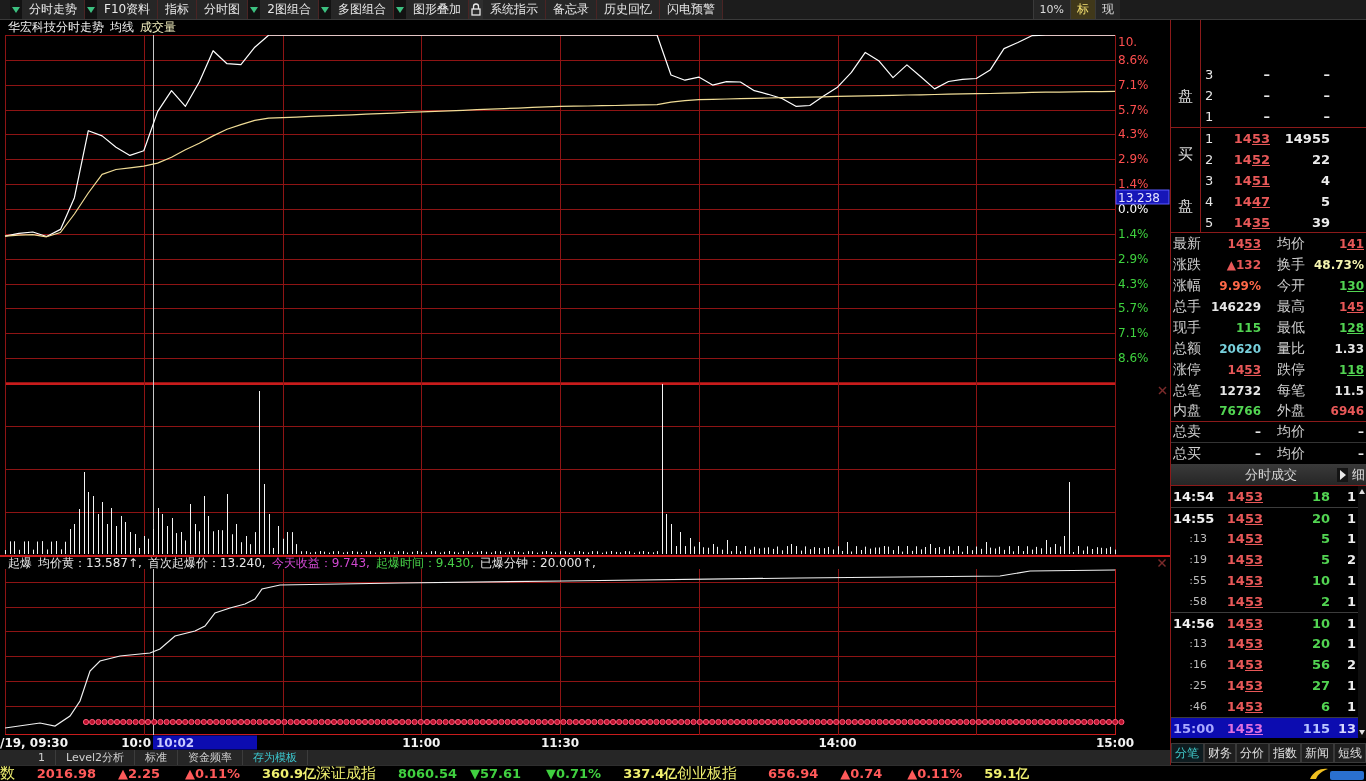 The image size is (1366, 781). What do you see at coordinates (1239, 390) in the screenshot?
I see `stat-value: 12732` at bounding box center [1239, 390].